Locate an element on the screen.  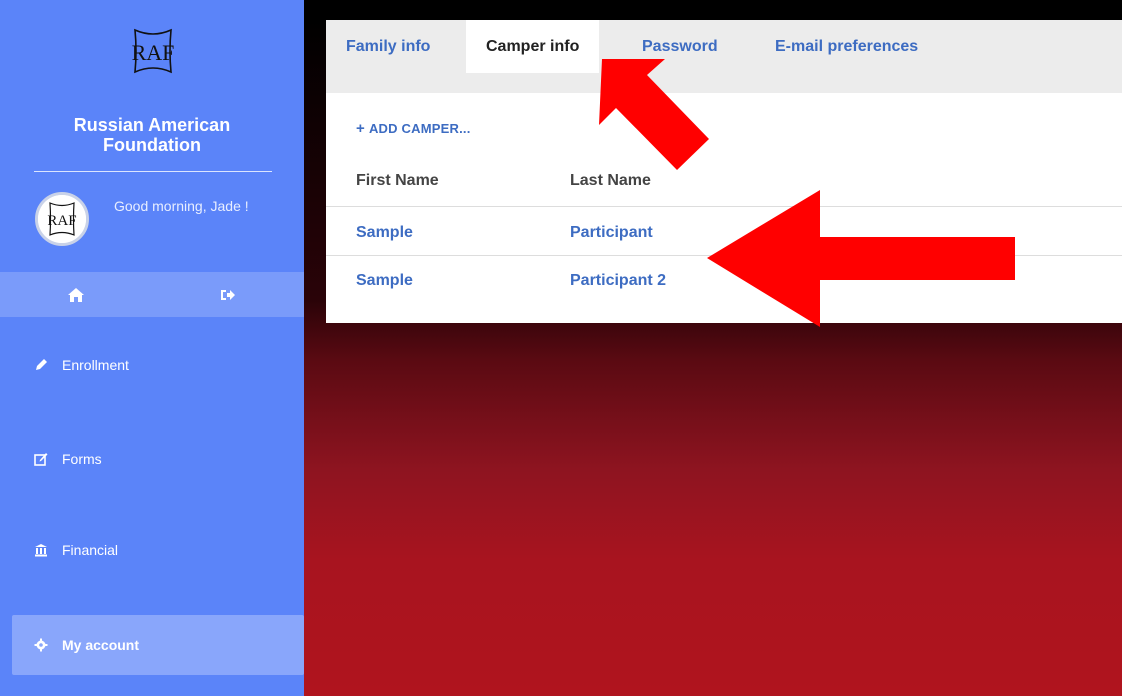
nav-financial: Financial is located at coordinates (158, 550).